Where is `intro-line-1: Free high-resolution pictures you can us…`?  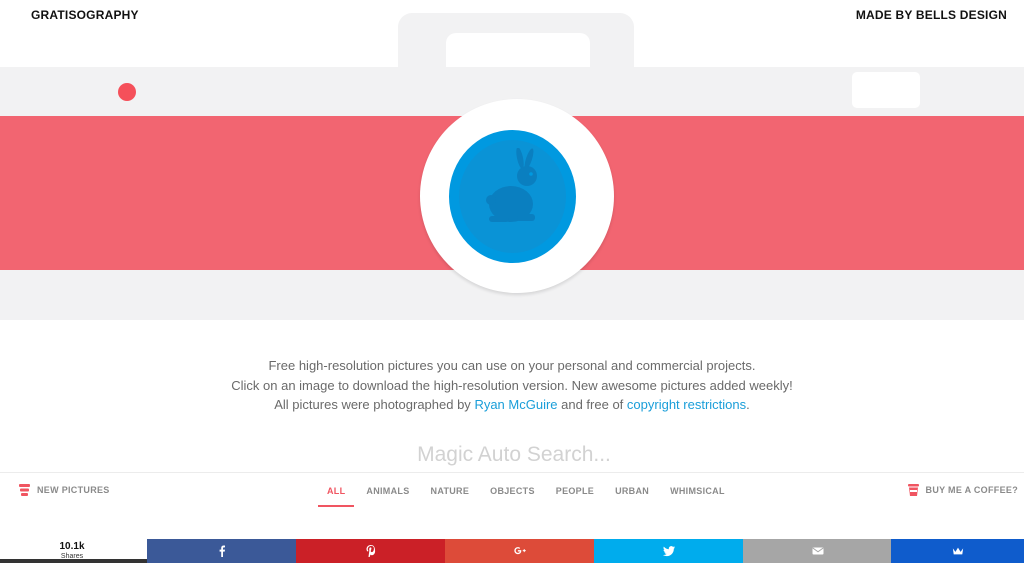
intro-line-1: Free high-resolution pictures you can us… is located at coordinates (512, 365).